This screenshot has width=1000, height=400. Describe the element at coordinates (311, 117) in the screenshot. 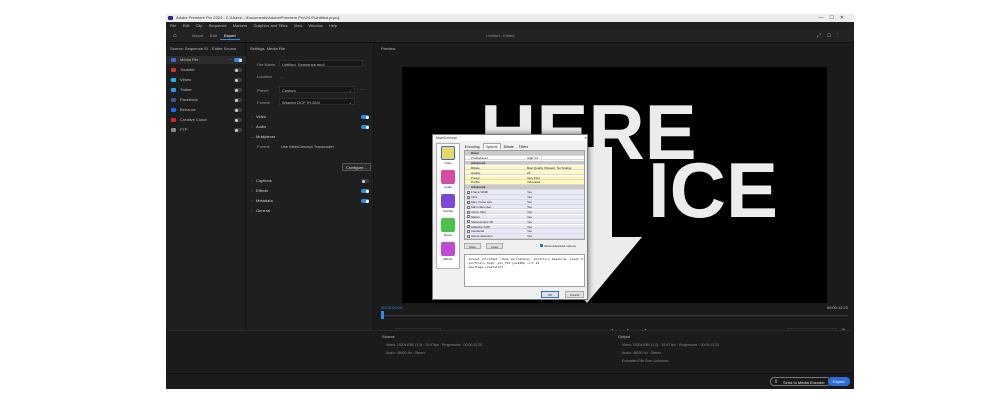

I see `section-video: › Video` at that location.